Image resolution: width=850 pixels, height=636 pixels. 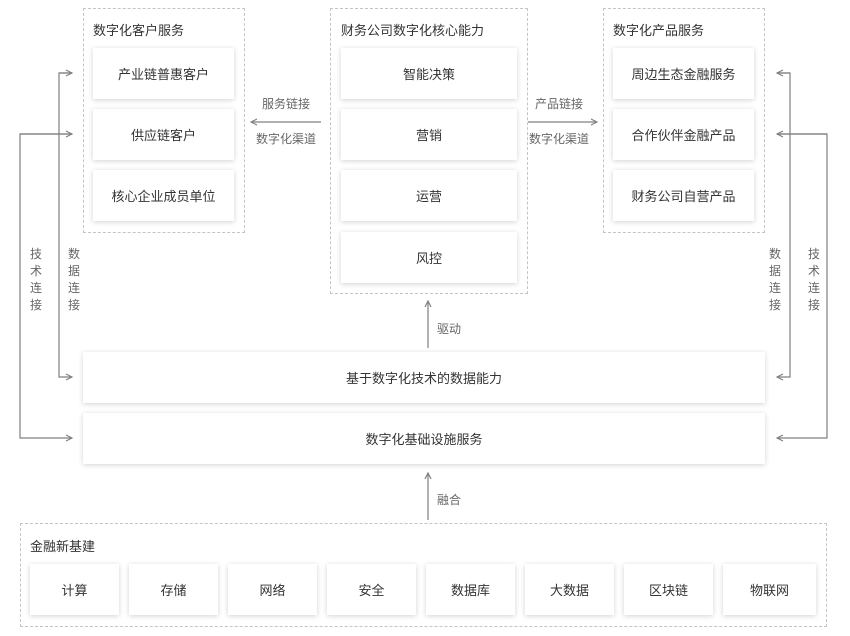 I want to click on core-item-marketing: 营销, so click(x=429, y=134).